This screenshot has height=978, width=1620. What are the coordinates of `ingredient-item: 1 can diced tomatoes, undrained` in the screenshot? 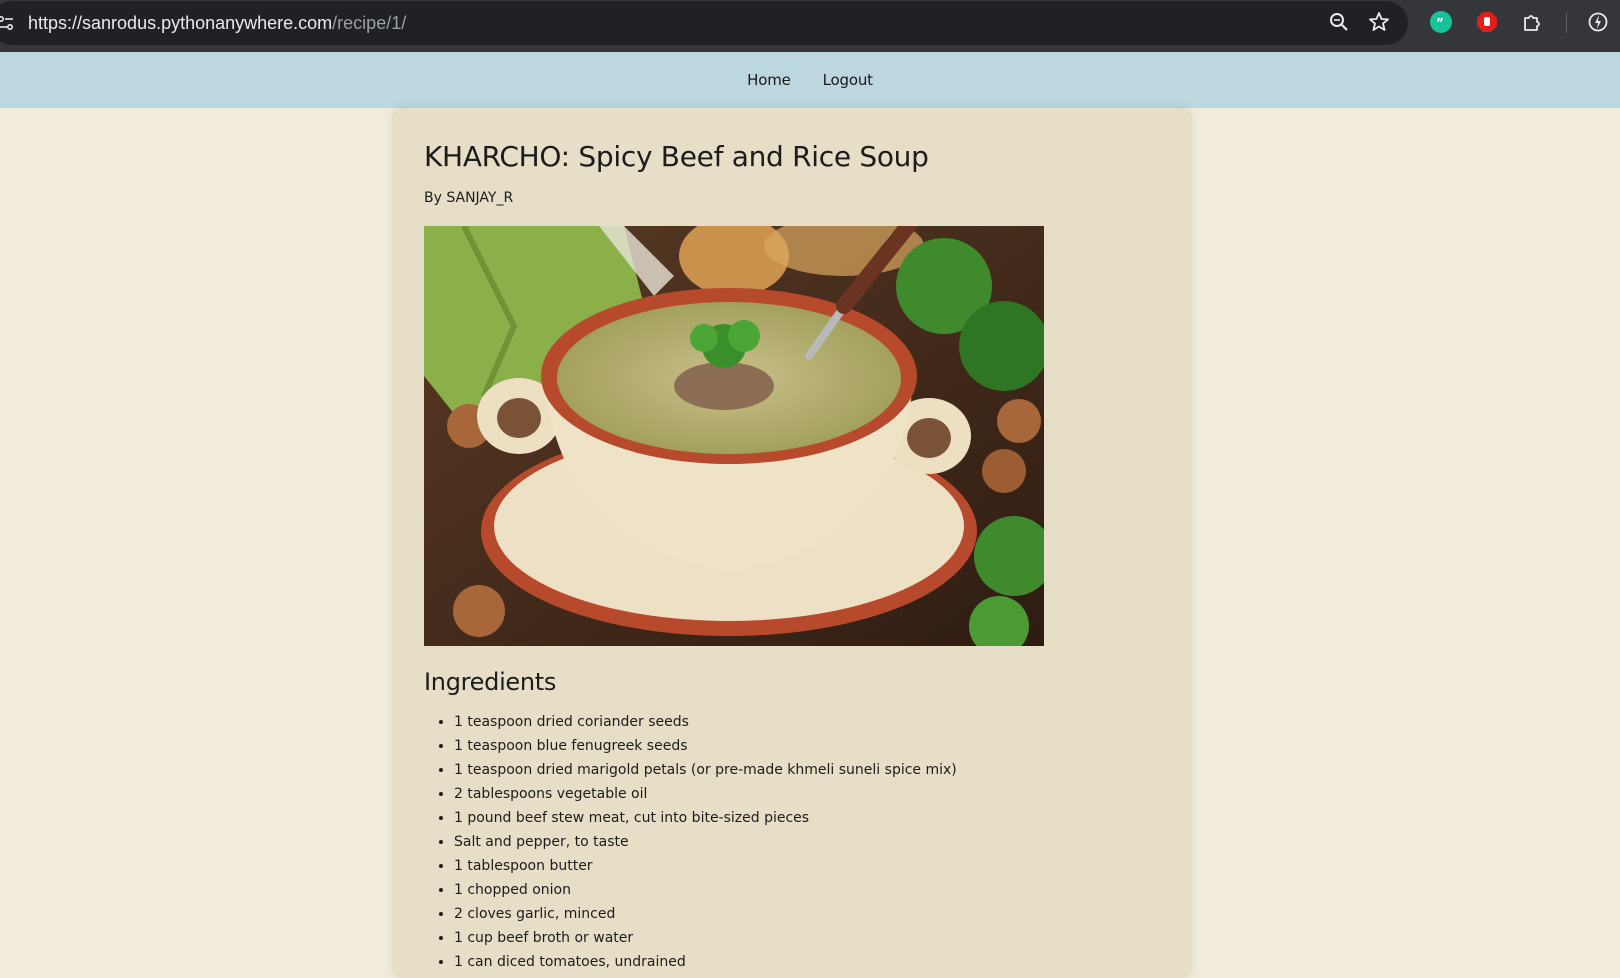 It's located at (804, 962).